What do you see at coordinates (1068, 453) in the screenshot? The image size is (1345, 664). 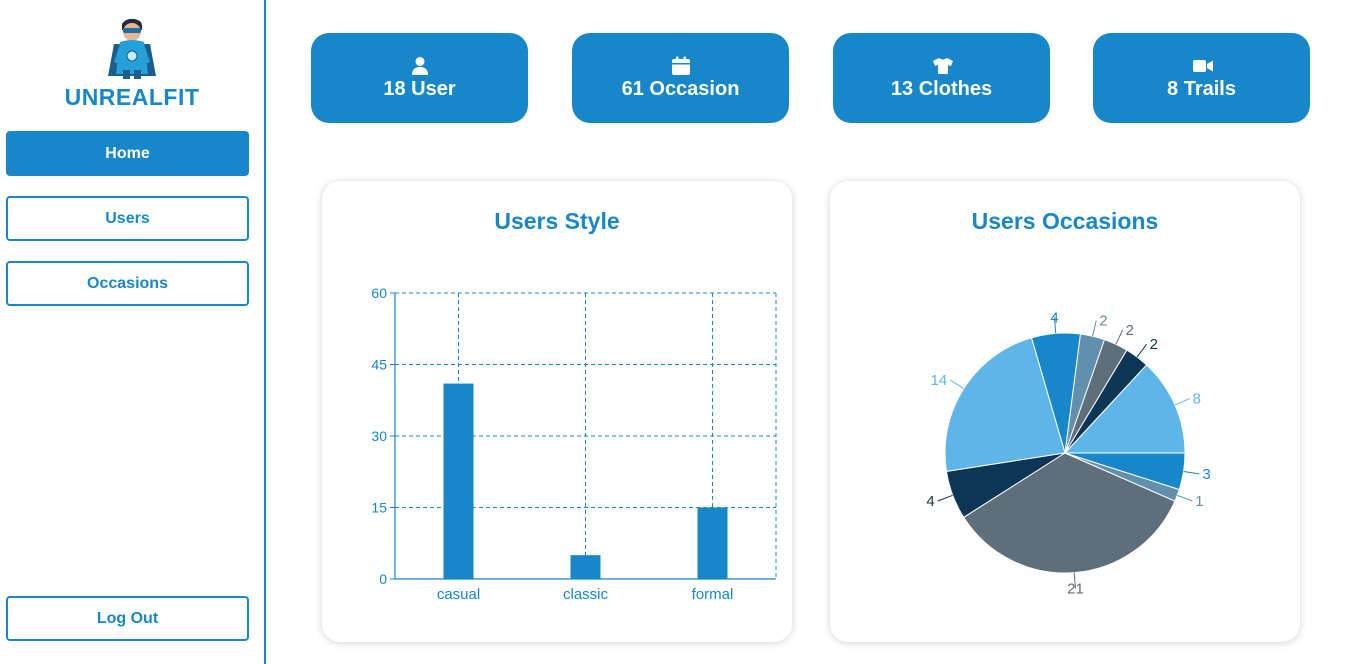 I see `users-occasions-chart: 822241442113` at bounding box center [1068, 453].